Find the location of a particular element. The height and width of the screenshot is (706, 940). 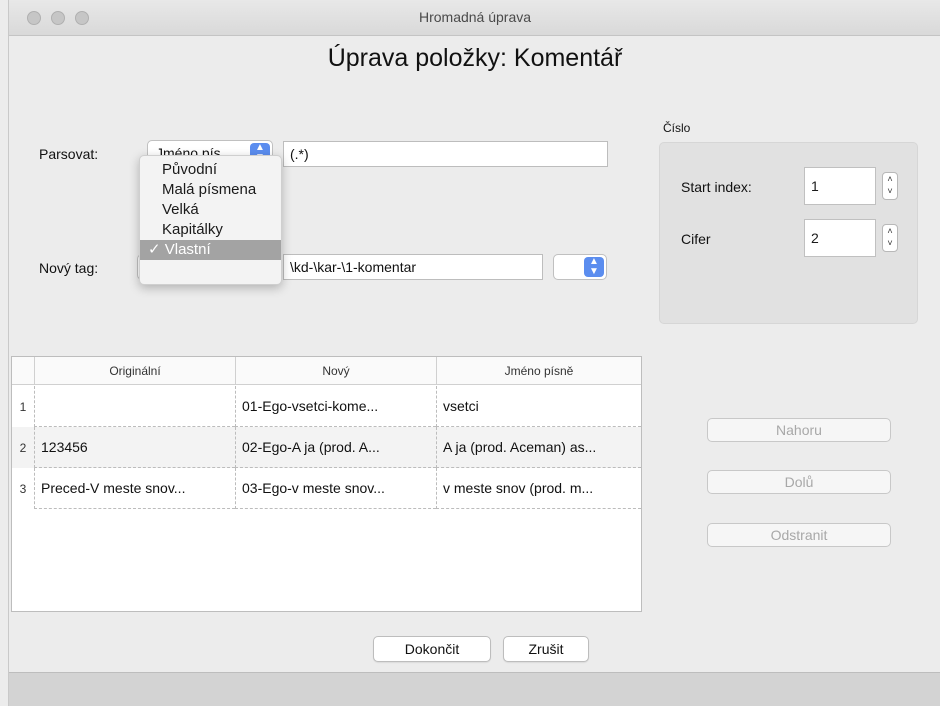

menu-item-custom-label: Vlastní is located at coordinates (187, 249).